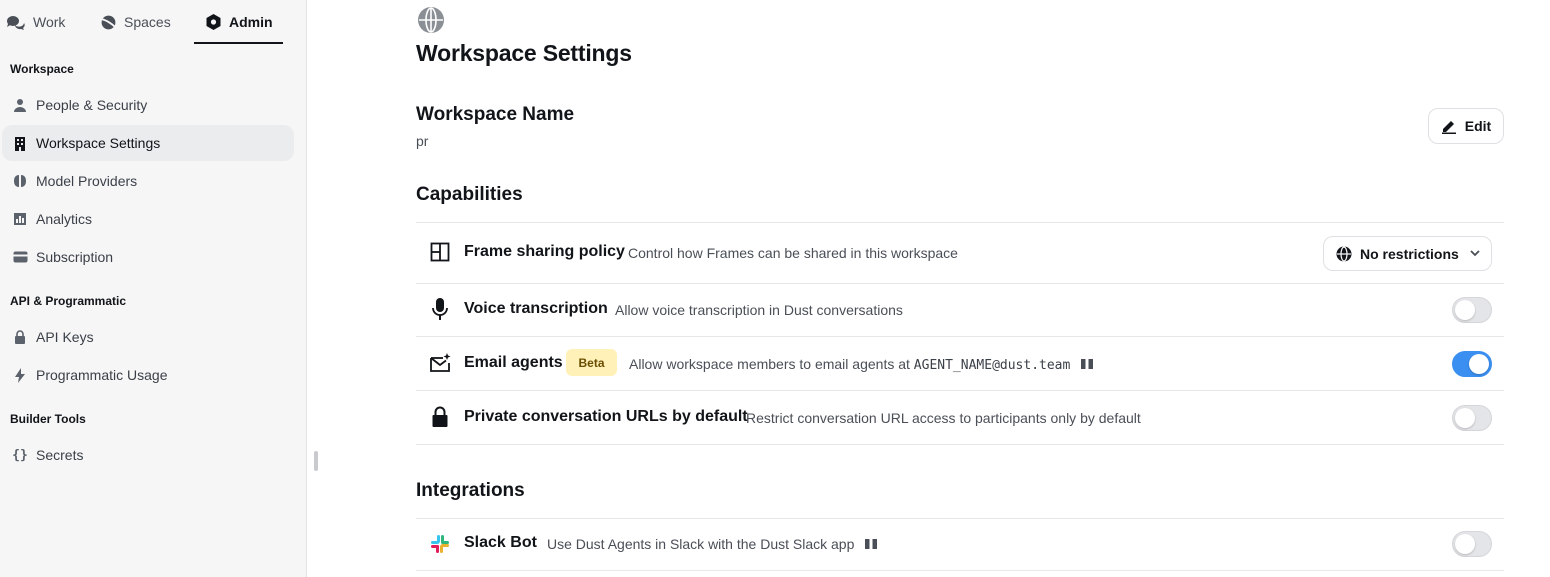 The height and width of the screenshot is (577, 1550). What do you see at coordinates (16, 23) in the screenshot?
I see `chat-bubbles-icon` at bounding box center [16, 23].